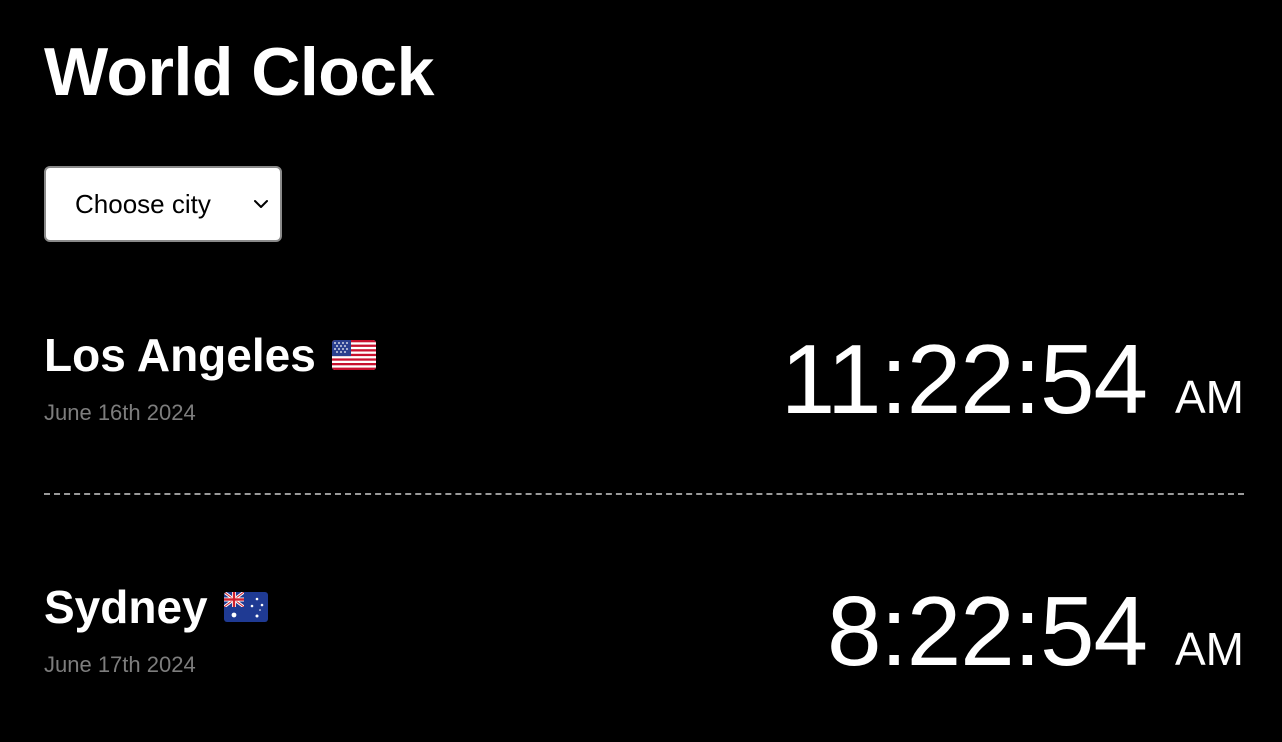 The image size is (1282, 742). I want to click on city-name-heading: Los Angeles, so click(210, 355).